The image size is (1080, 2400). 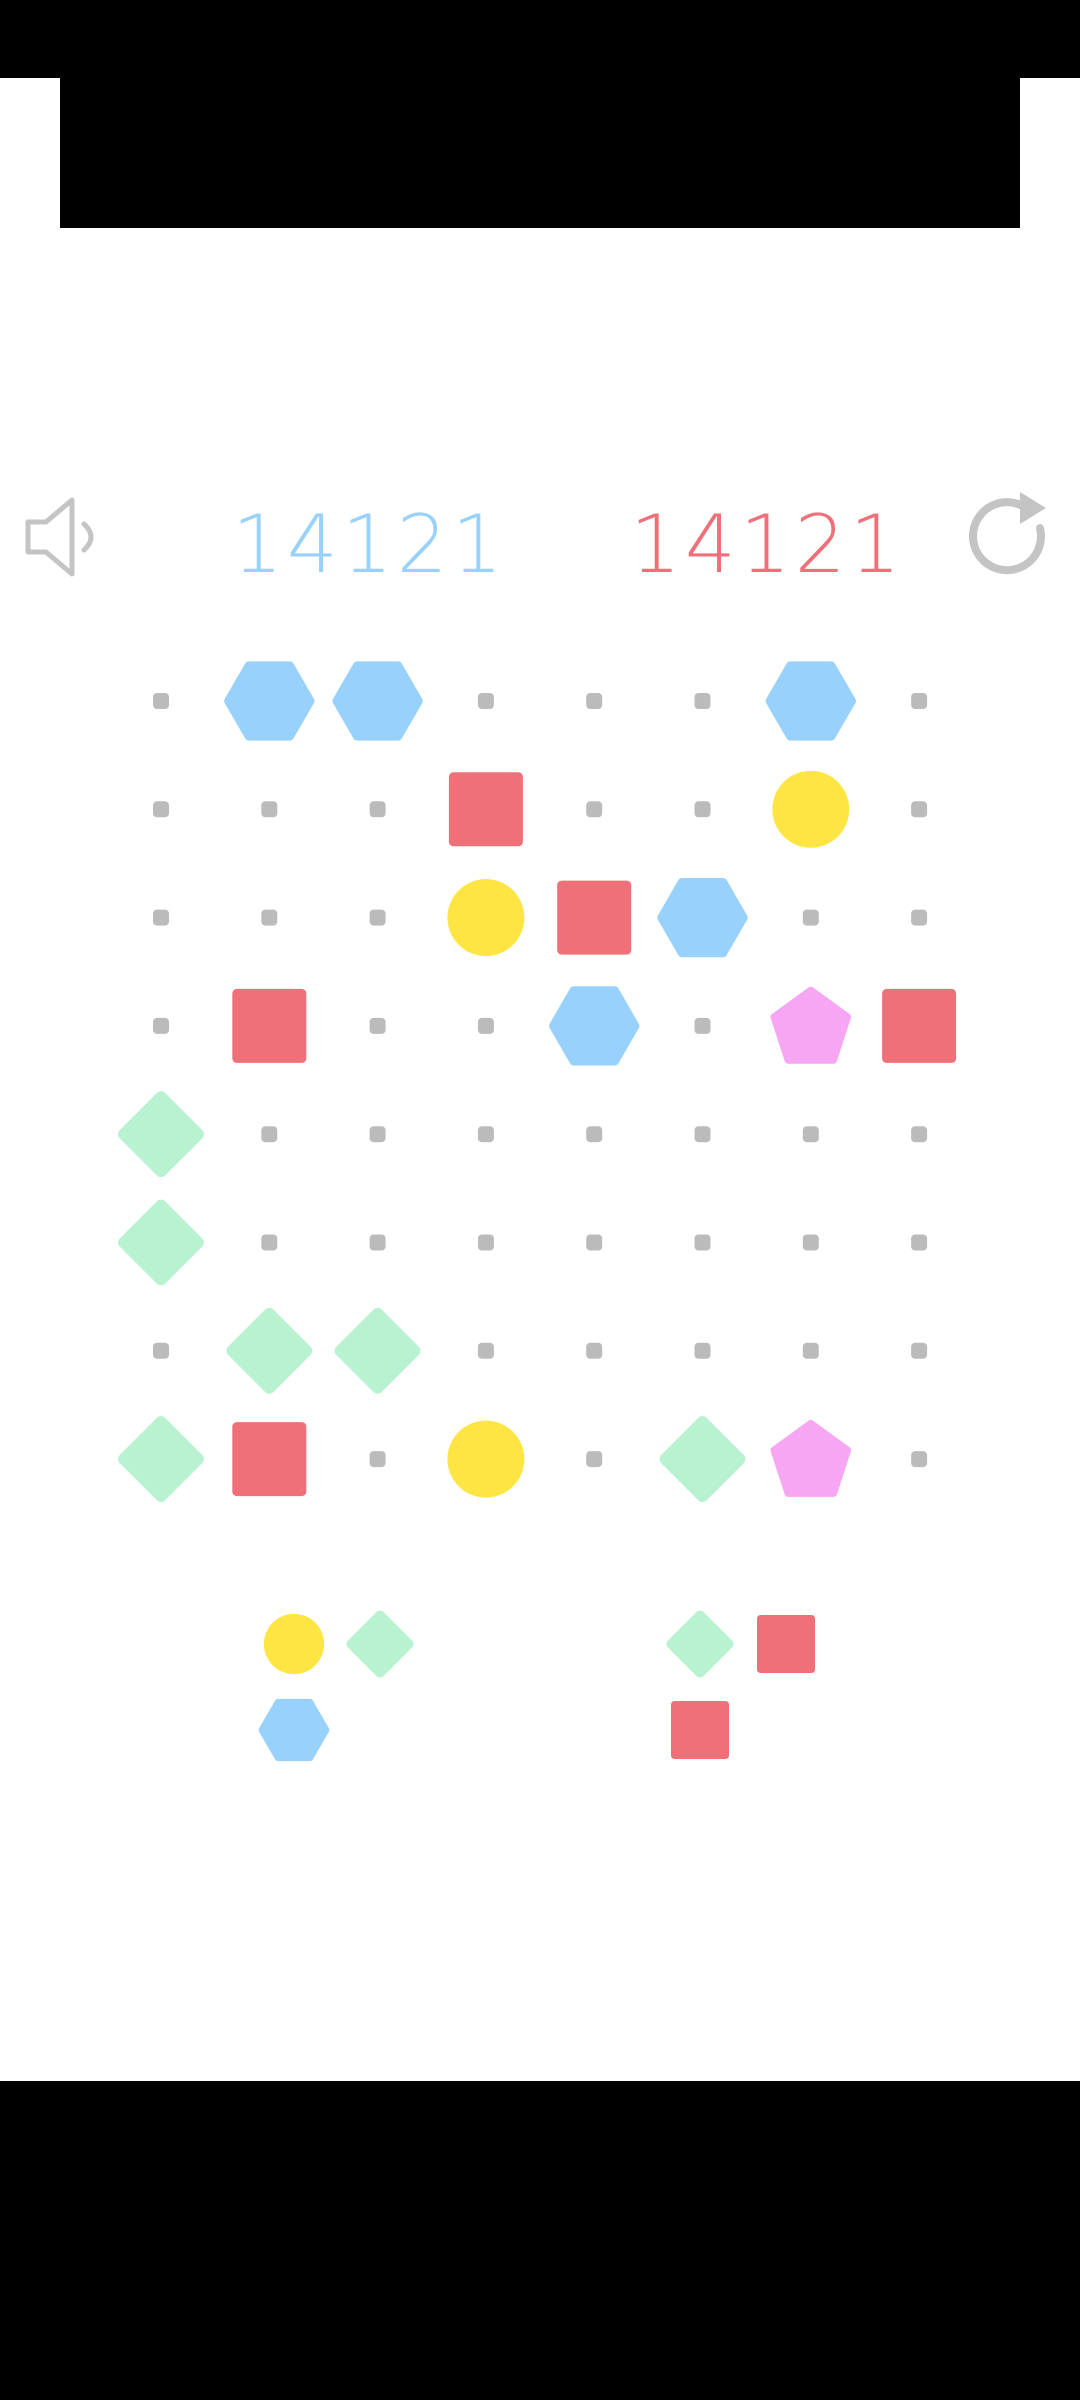 What do you see at coordinates (344, 1694) in the screenshot?
I see `left-piece-tray` at bounding box center [344, 1694].